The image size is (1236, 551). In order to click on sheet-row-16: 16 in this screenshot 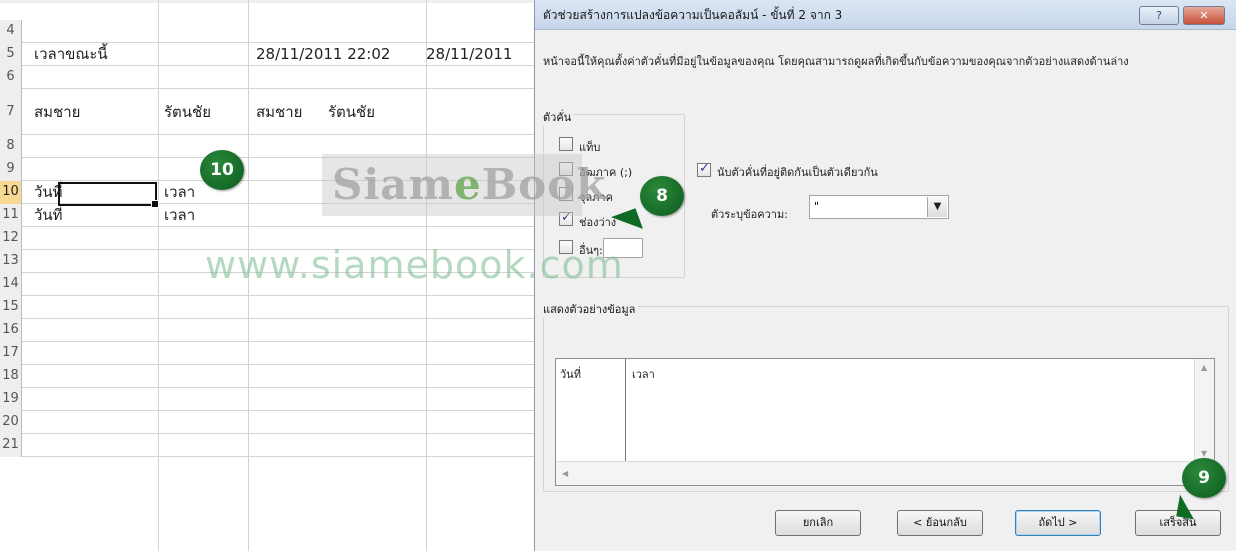, I will do `click(270, 330)`.